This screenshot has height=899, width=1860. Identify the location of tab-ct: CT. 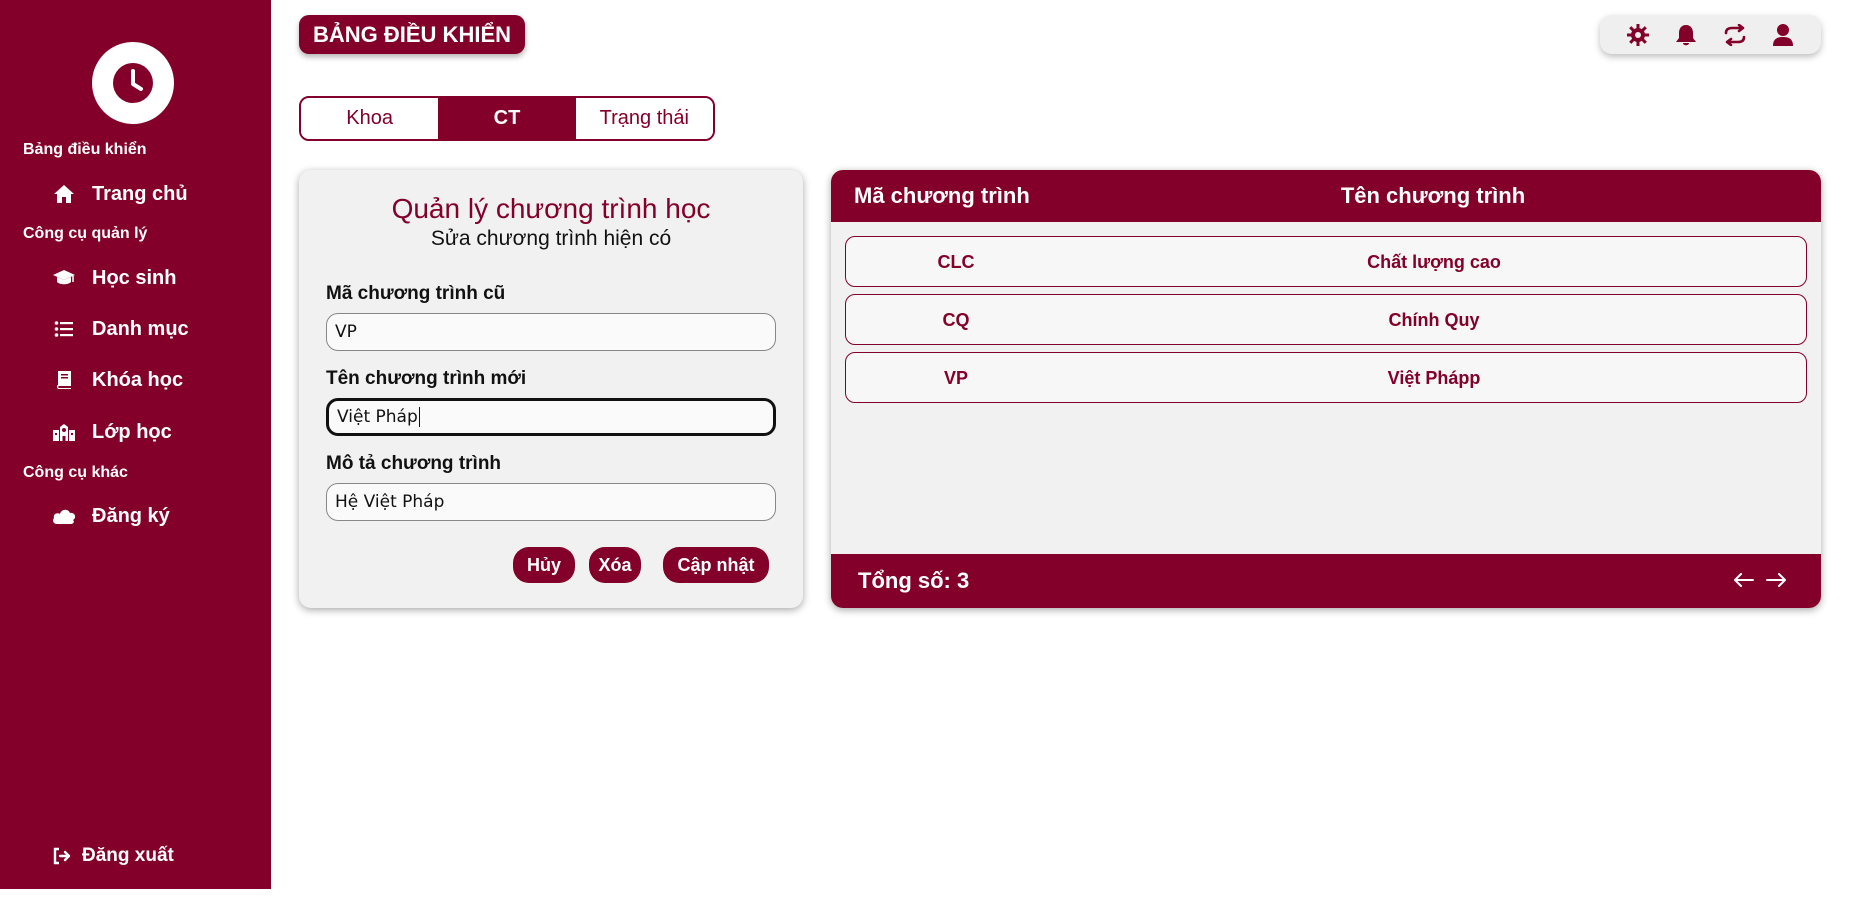
(507, 118).